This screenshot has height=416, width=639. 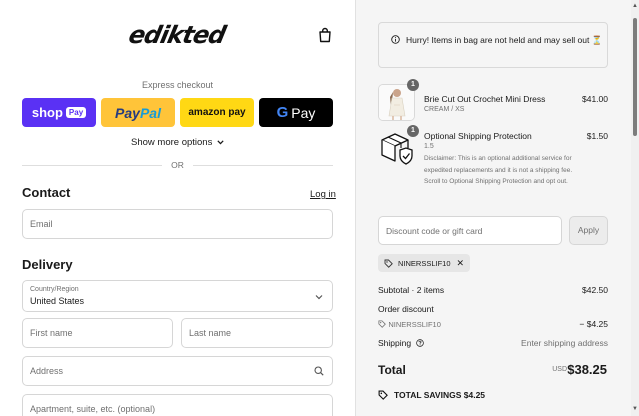 I want to click on google-pay-button: G Pay, so click(x=296, y=112).